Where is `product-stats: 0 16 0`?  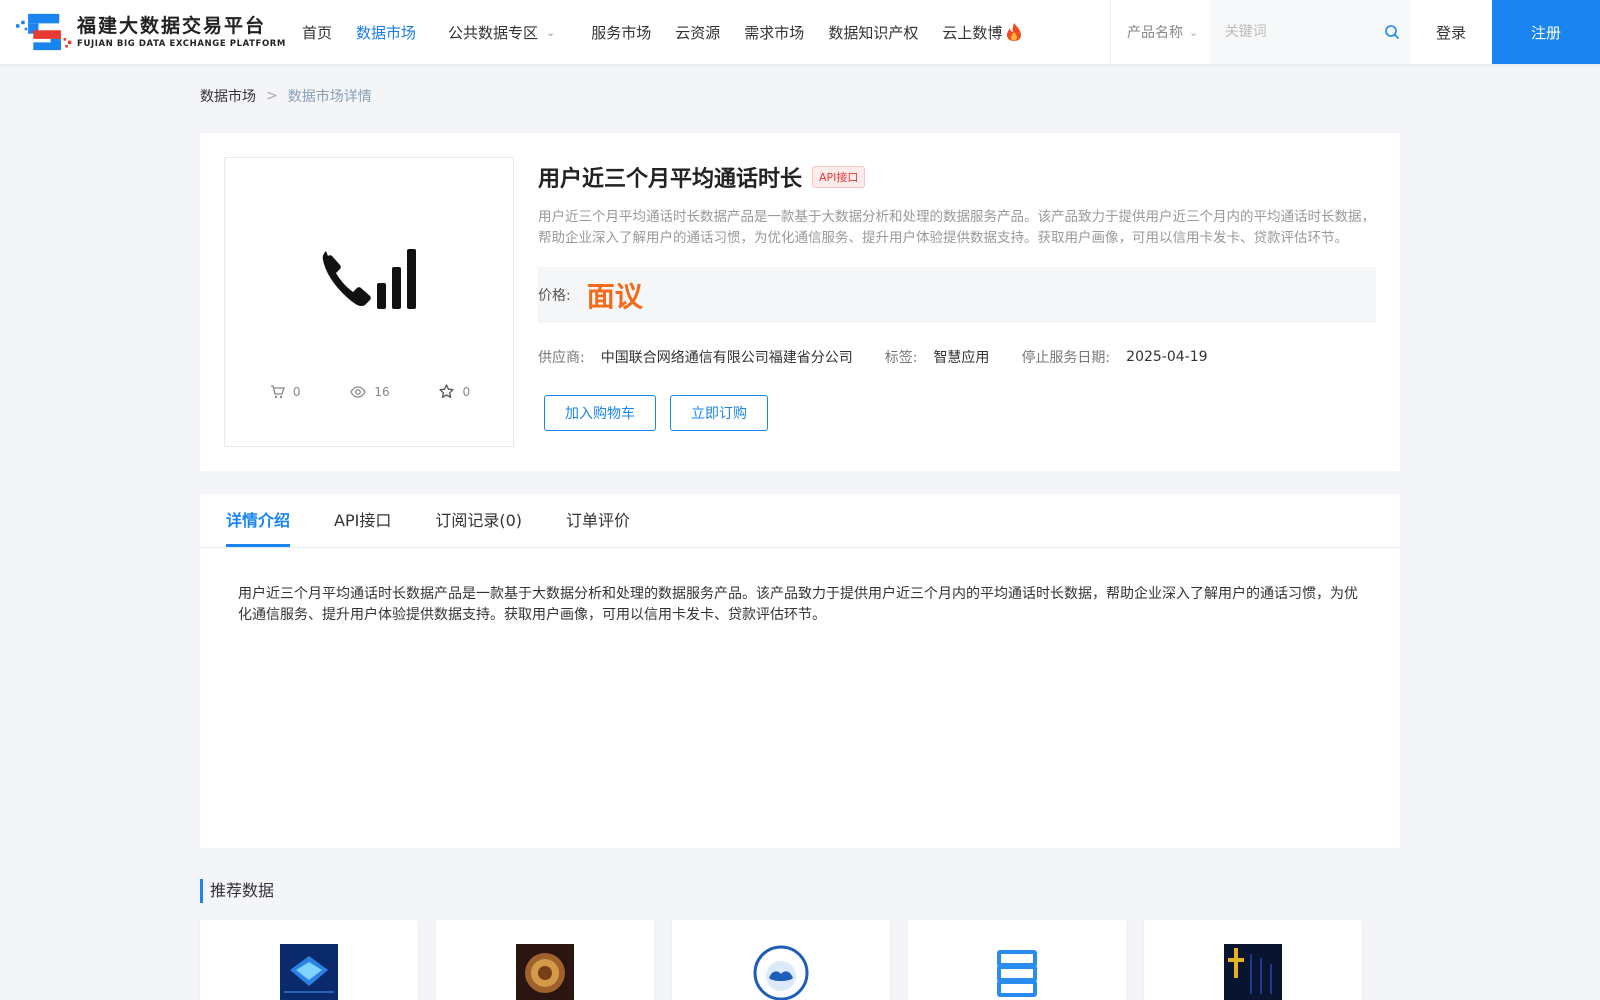
product-stats: 0 16 0 is located at coordinates (370, 391).